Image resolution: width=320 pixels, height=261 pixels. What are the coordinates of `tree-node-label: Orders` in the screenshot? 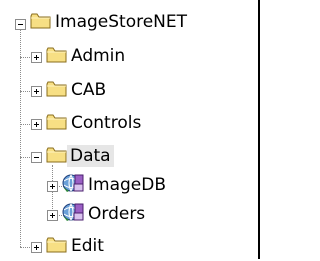 It's located at (117, 214).